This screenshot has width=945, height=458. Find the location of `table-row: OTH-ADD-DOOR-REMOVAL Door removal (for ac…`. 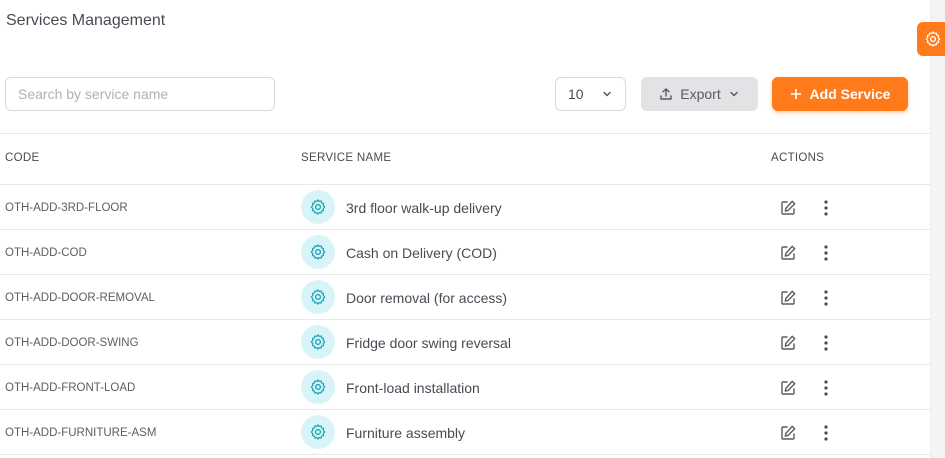

table-row: OTH-ADD-DOOR-REMOVAL Door removal (for ac… is located at coordinates (465, 297).